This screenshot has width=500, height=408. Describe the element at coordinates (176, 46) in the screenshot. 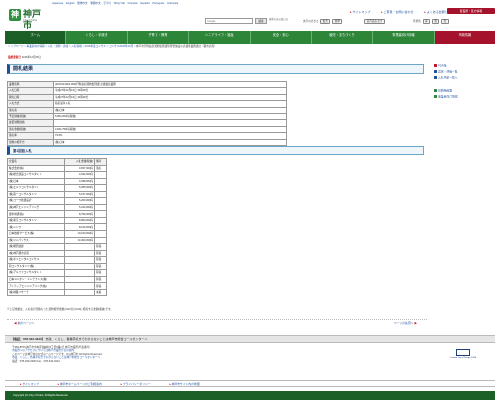

I see `breadcrumb-current: 神戸市行財政局契約監理課等所管施設の点検等業務委託（都市計画）` at that location.